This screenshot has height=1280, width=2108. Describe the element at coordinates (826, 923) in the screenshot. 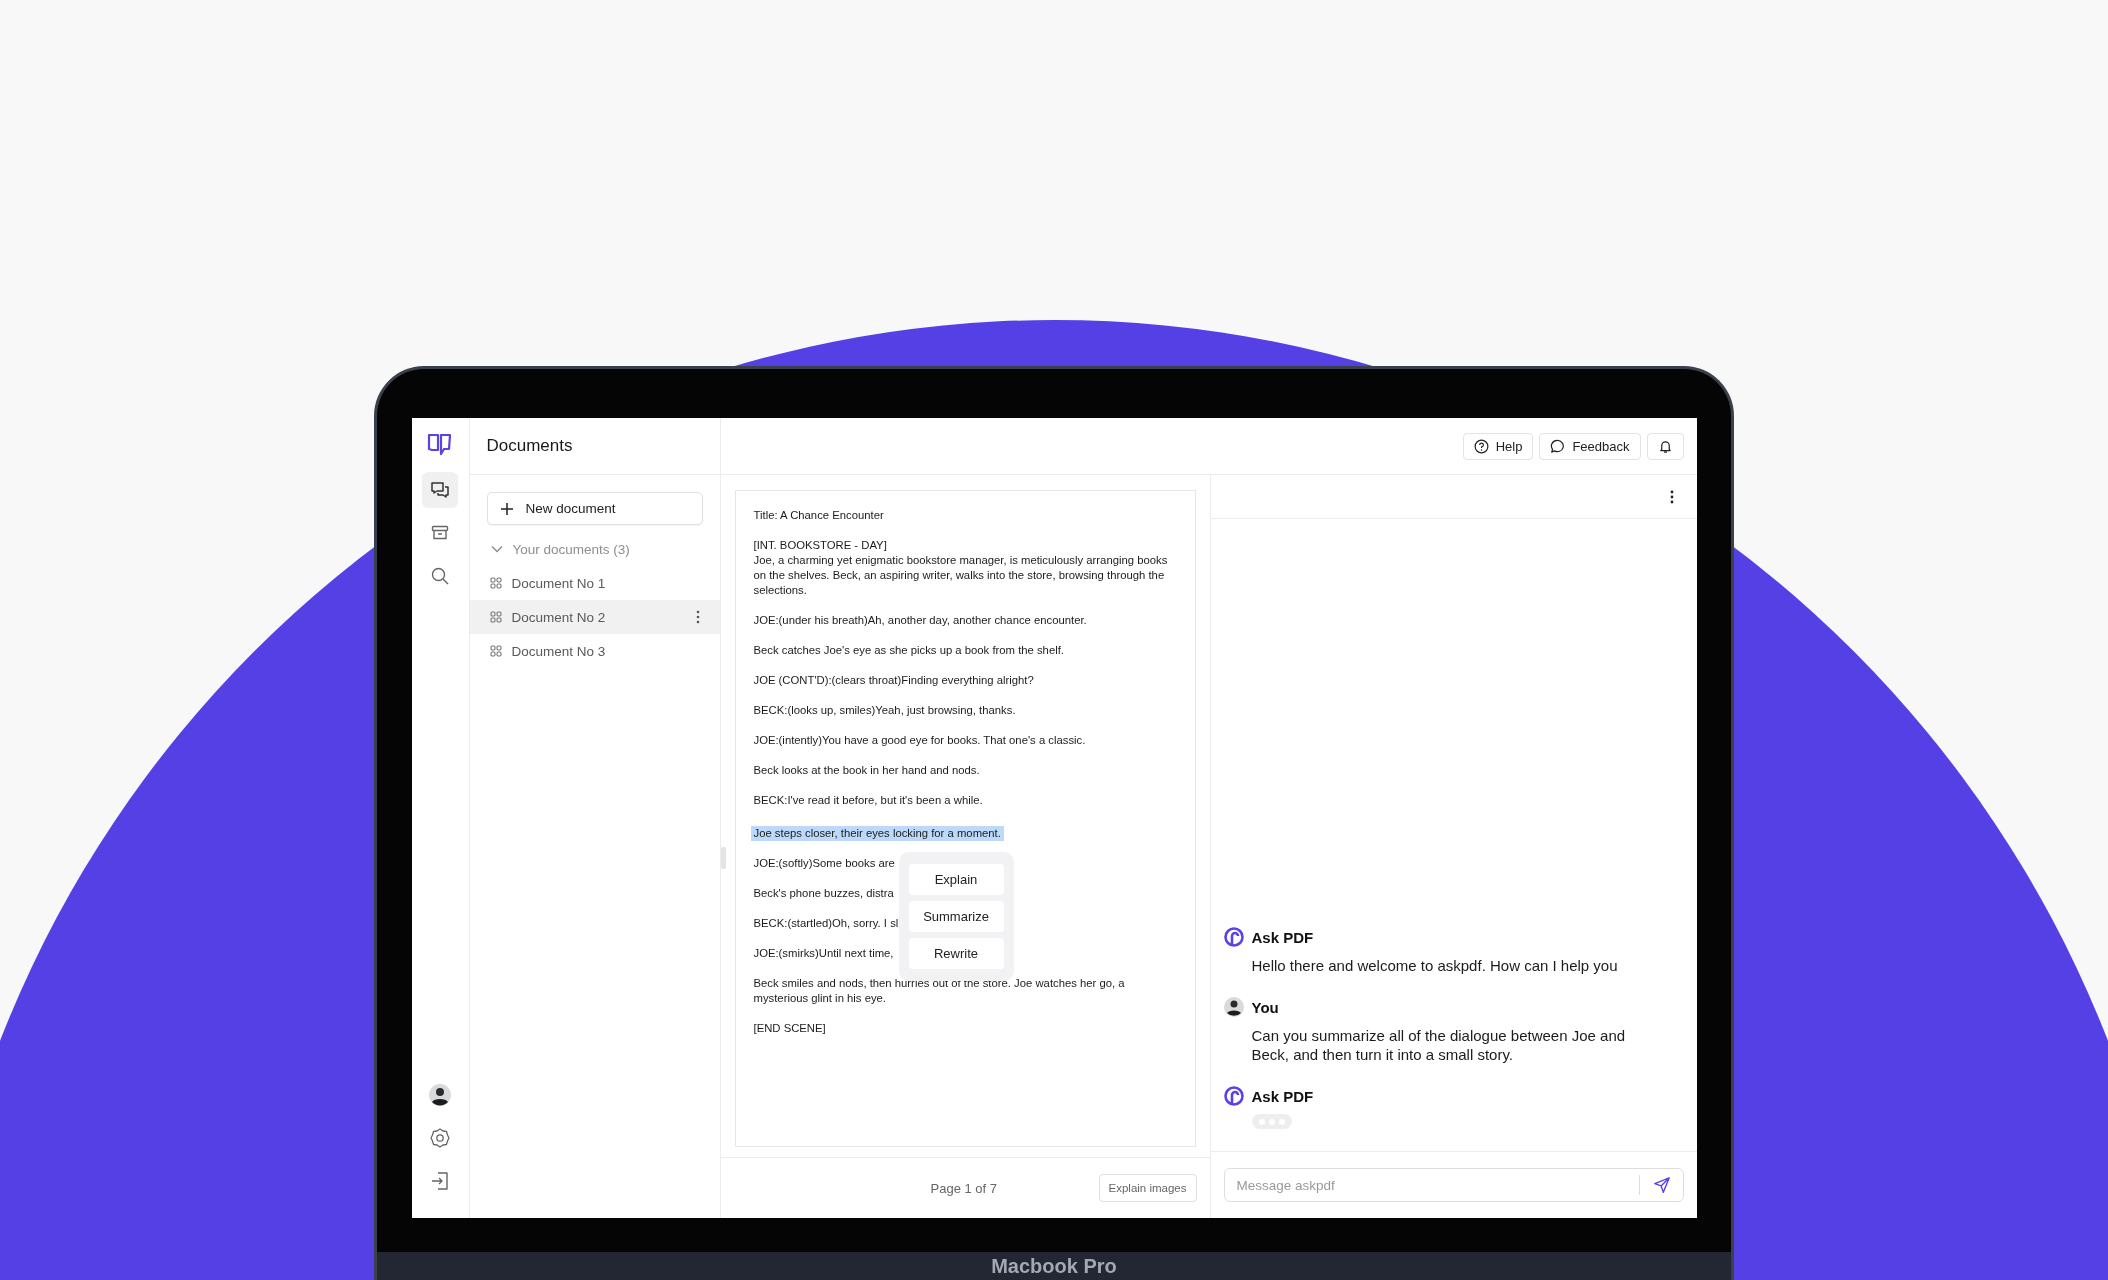

I see `script-paragraph: BECK:(startled)Oh, sorry. I sl` at that location.